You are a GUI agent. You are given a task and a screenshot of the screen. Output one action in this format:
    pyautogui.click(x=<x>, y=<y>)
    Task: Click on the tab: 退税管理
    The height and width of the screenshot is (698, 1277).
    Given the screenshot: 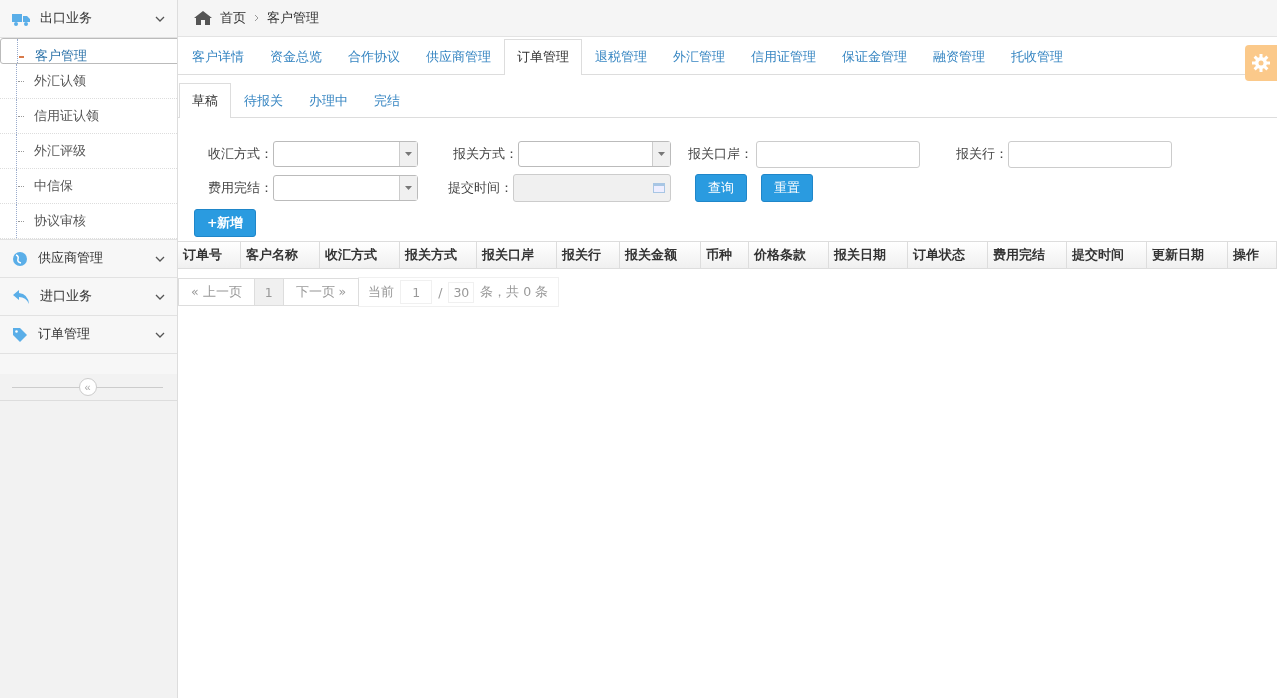 What is the action you would take?
    pyautogui.click(x=621, y=56)
    